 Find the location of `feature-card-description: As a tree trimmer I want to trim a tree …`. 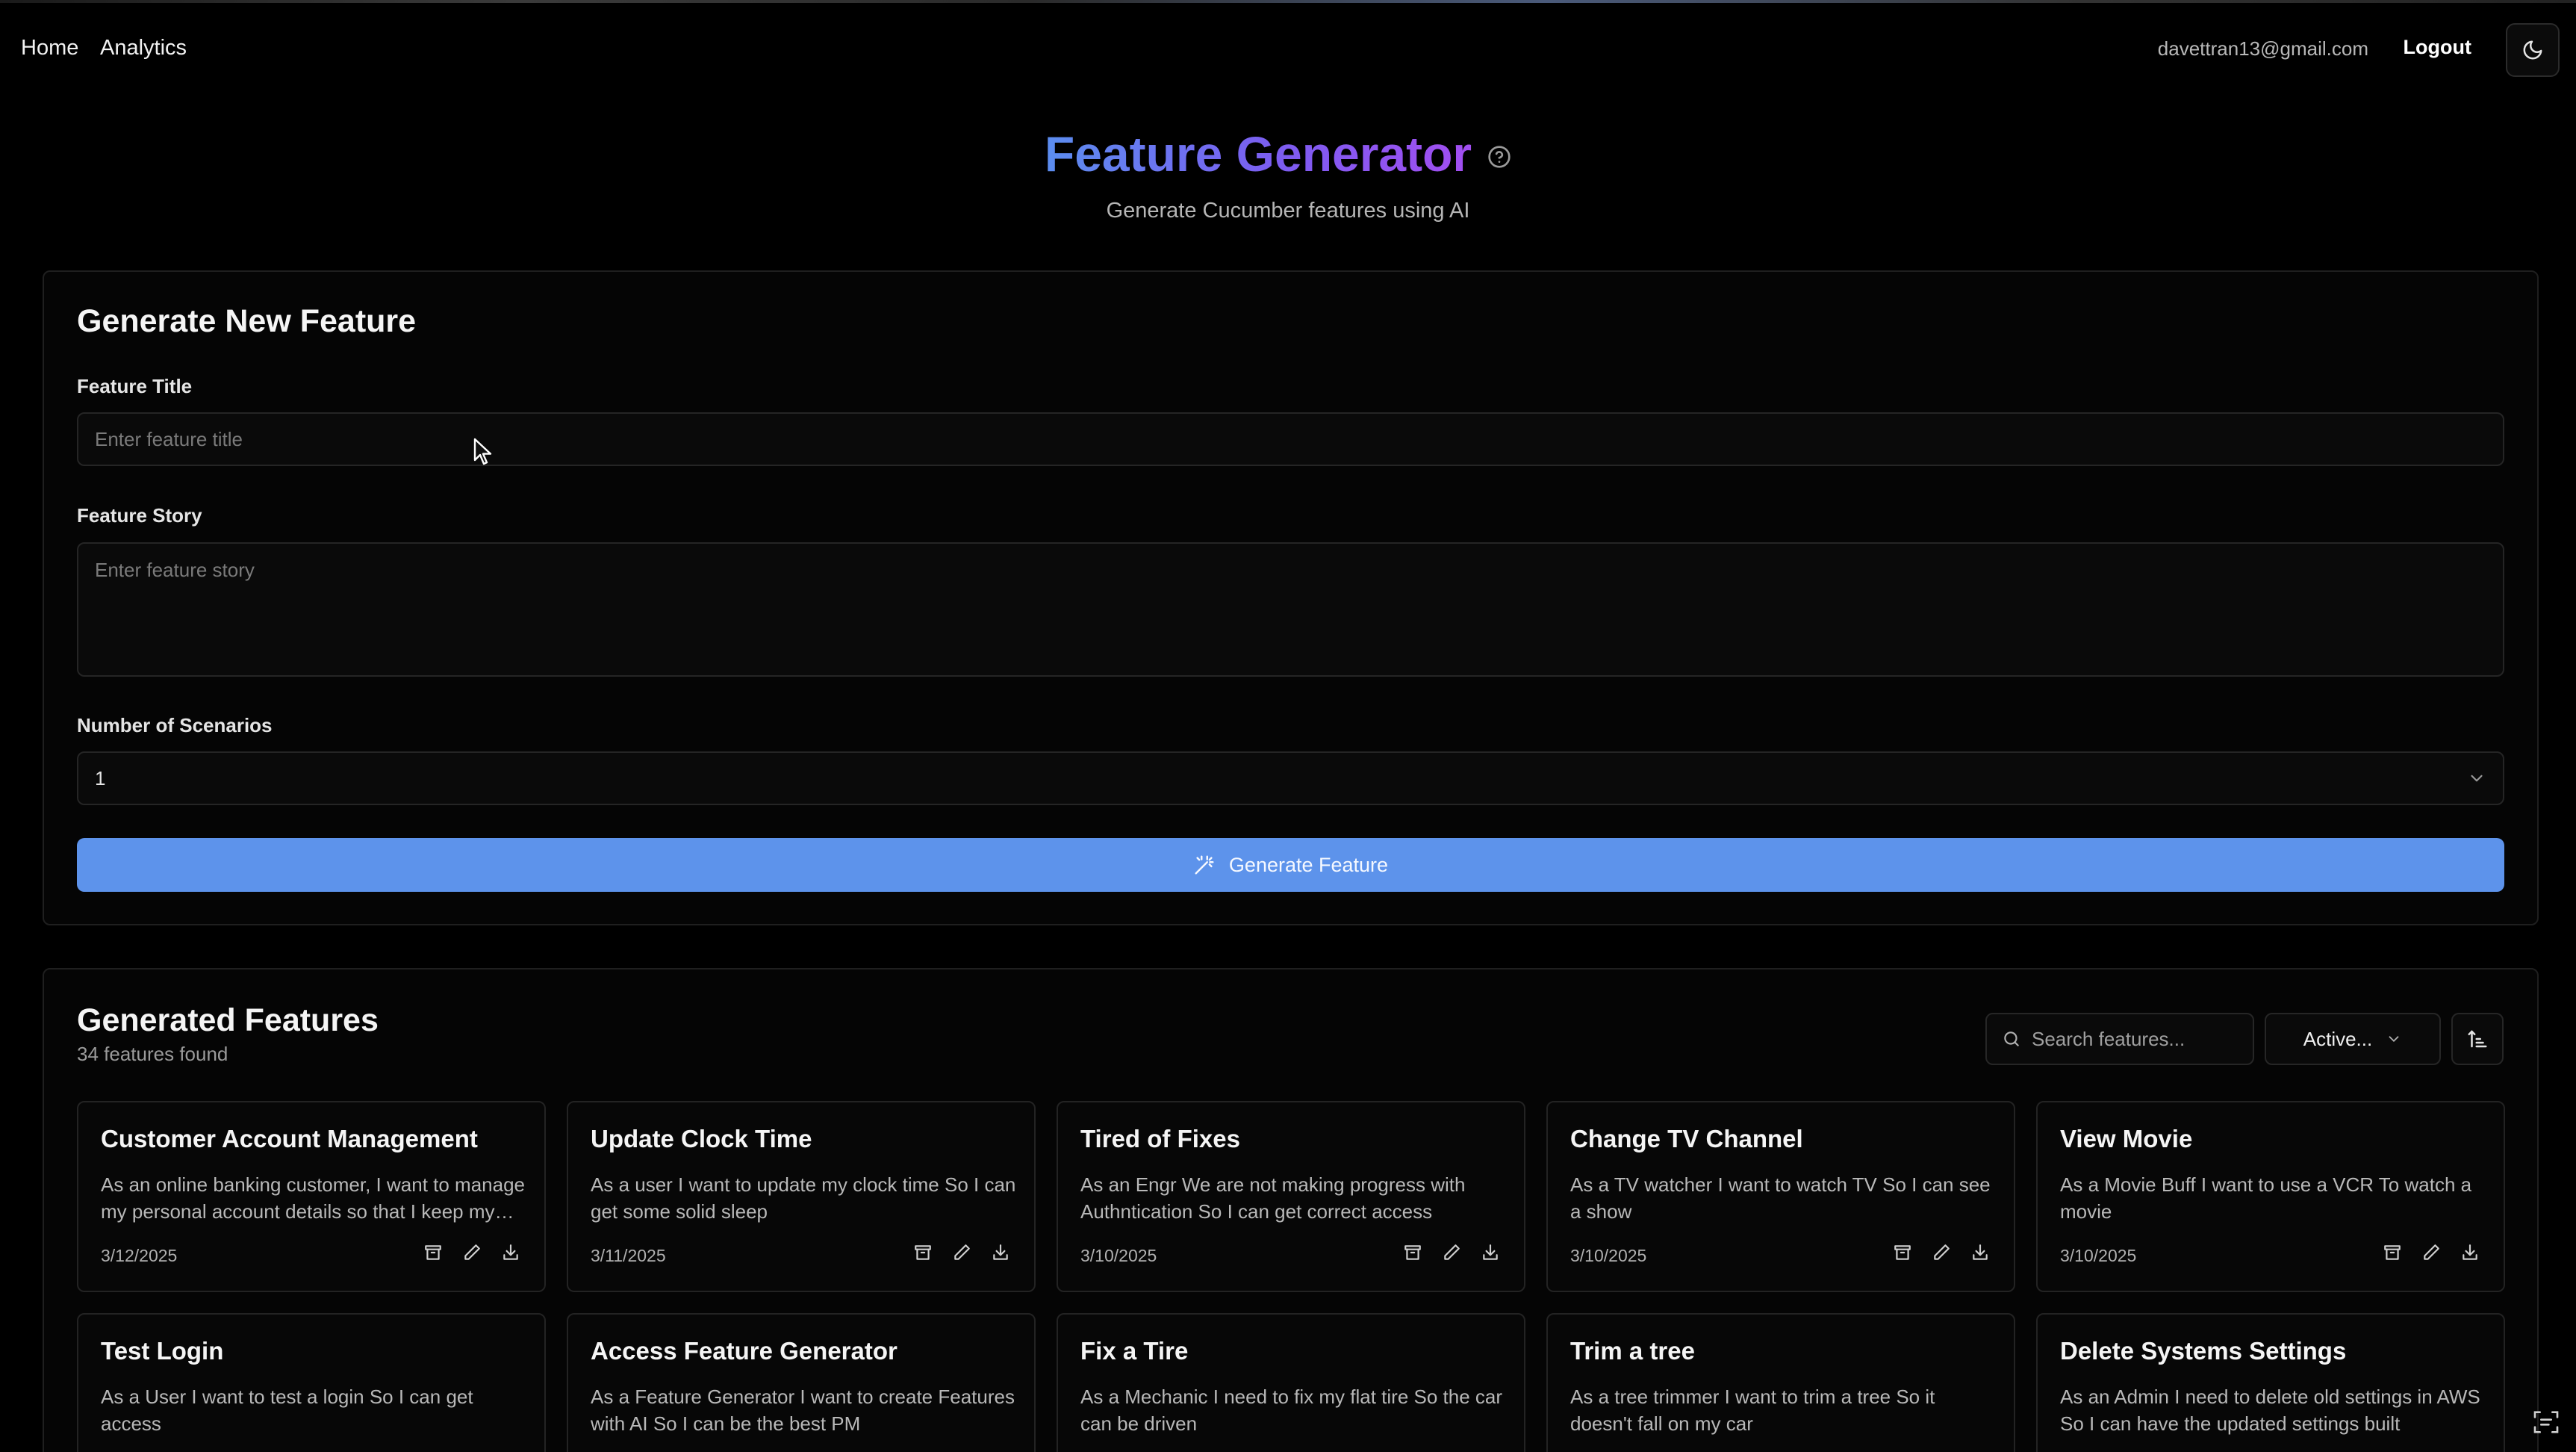

feature-card-description: As a tree trimmer I want to trim a tree … is located at coordinates (1752, 1410).